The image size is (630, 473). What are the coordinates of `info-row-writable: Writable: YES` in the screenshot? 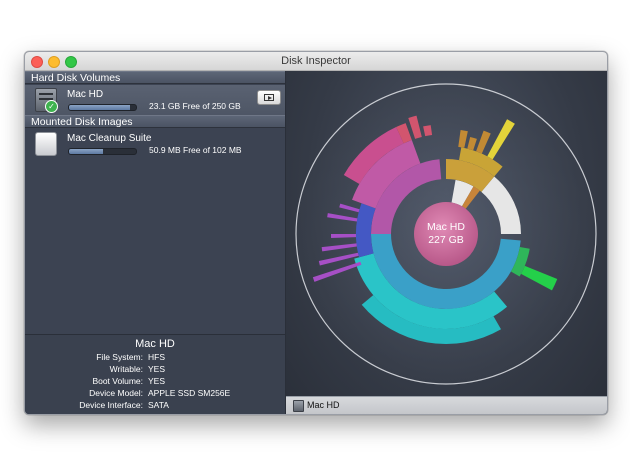 It's located at (155, 370).